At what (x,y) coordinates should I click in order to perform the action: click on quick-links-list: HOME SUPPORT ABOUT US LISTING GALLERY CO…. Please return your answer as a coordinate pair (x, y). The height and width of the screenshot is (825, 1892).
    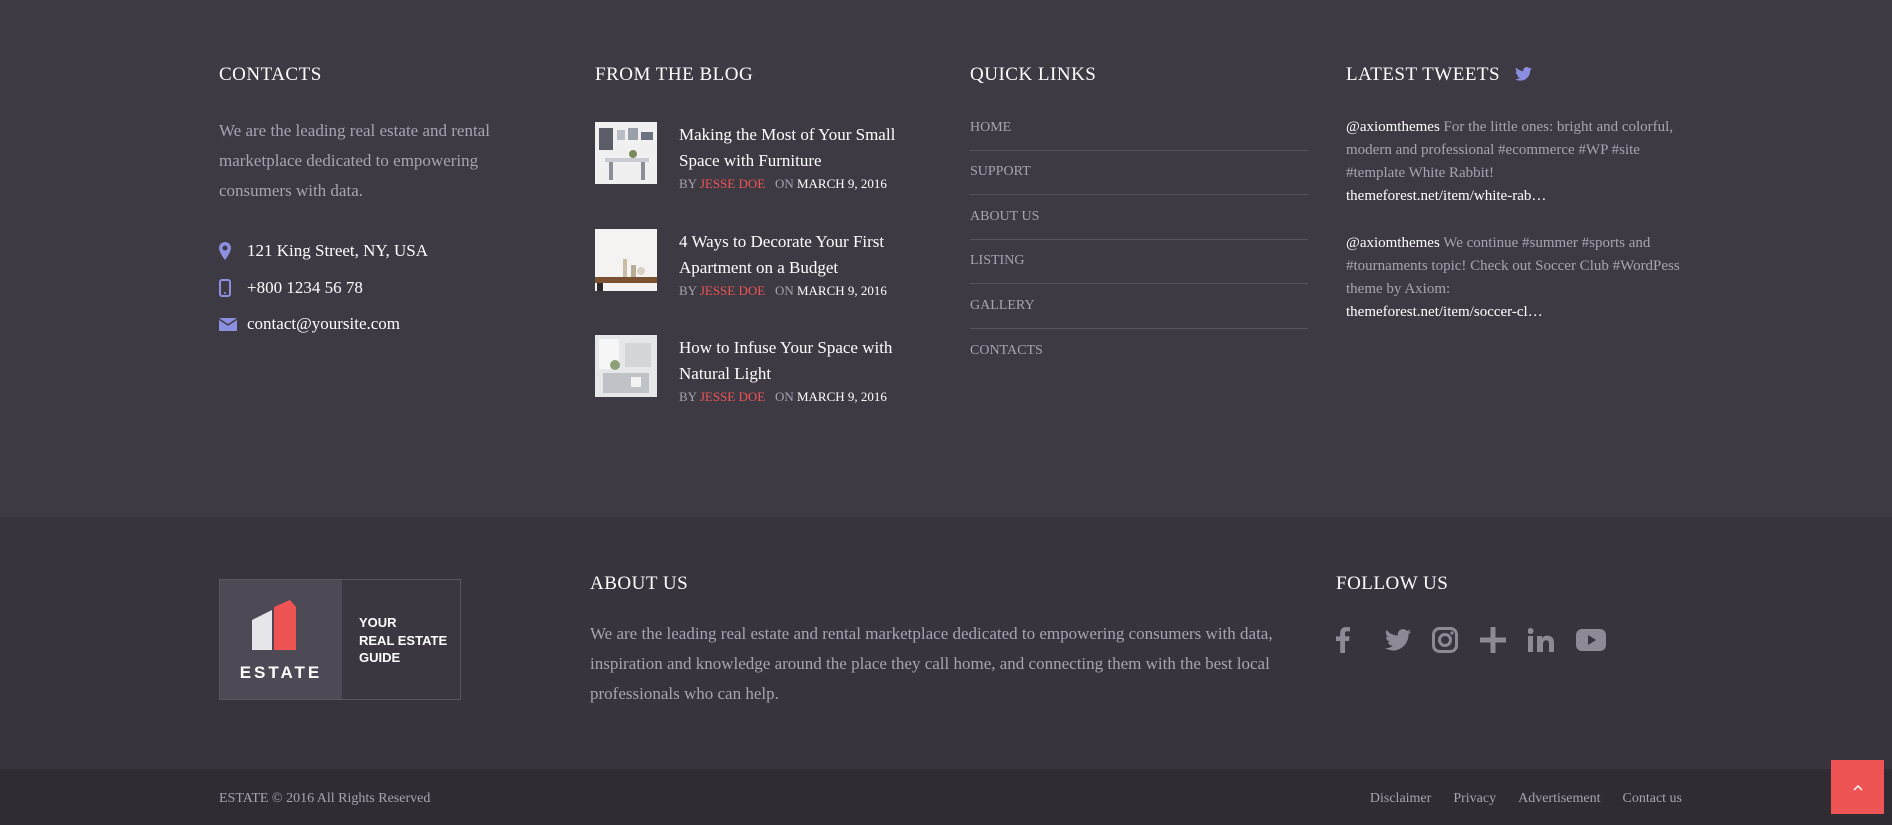
    Looking at the image, I should click on (1139, 239).